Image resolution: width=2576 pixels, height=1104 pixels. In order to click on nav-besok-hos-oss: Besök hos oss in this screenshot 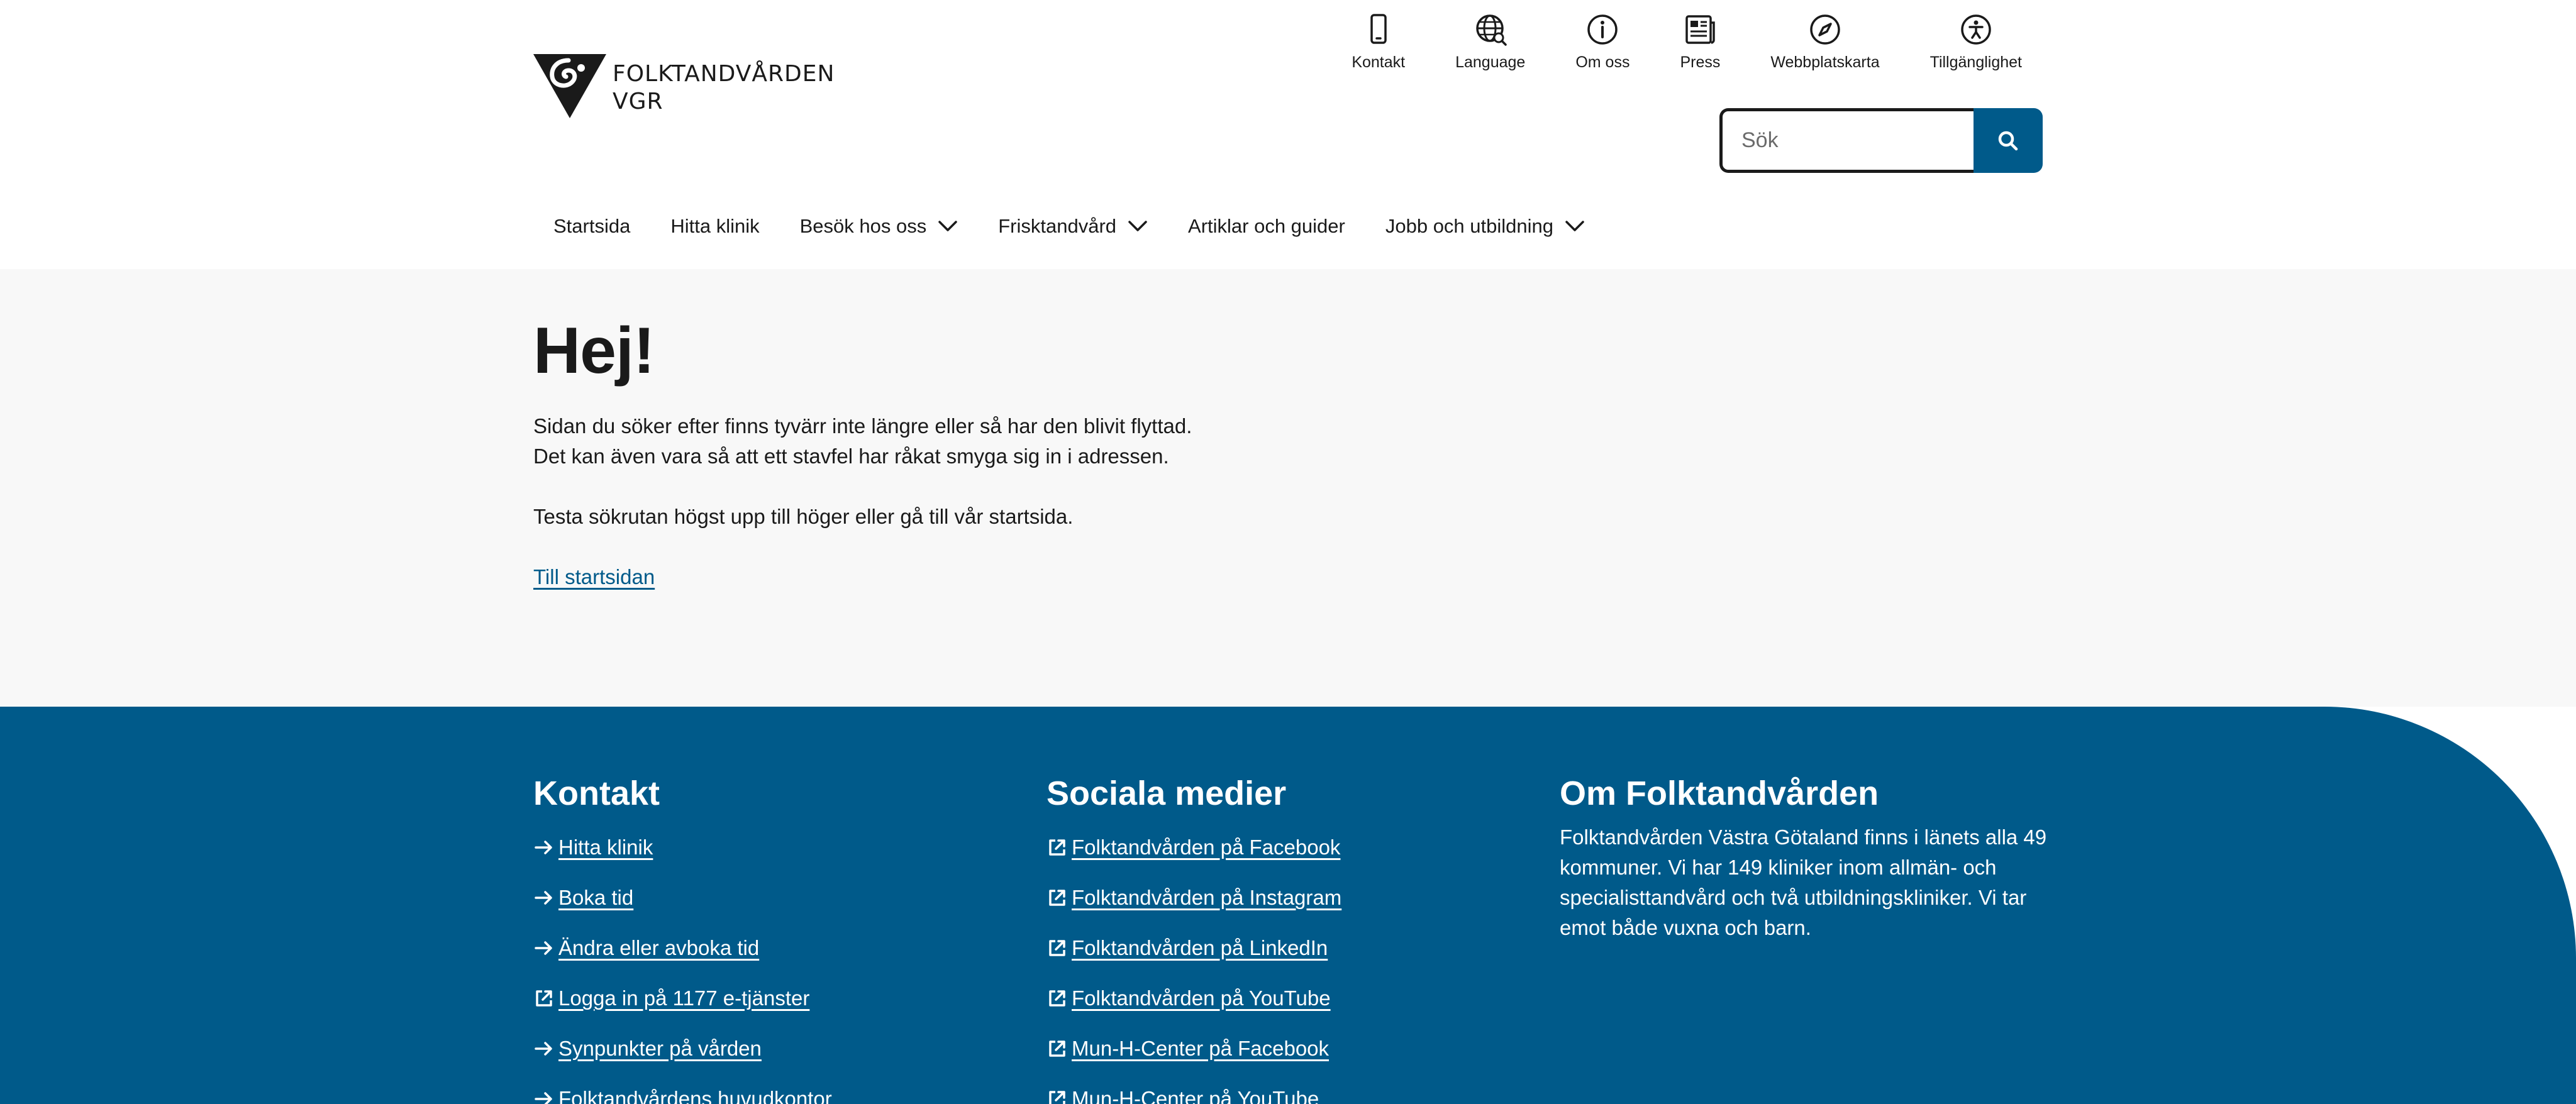, I will do `click(879, 226)`.